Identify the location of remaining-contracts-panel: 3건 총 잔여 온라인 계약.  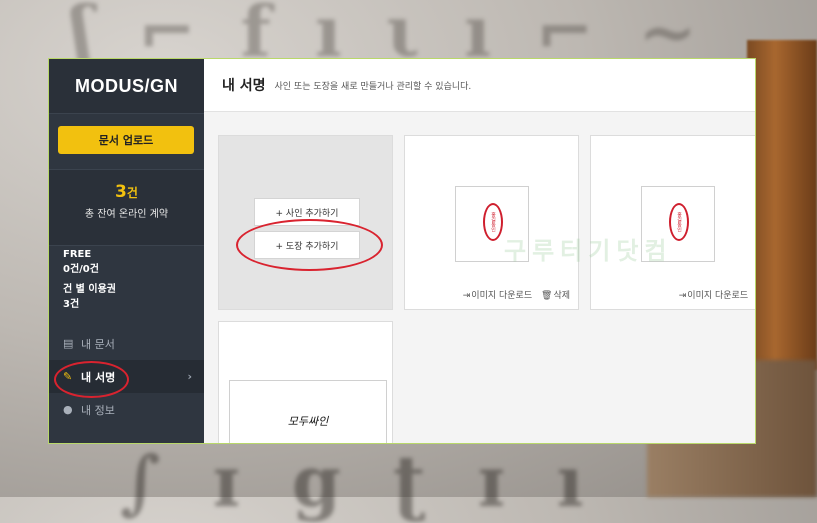
(126, 207).